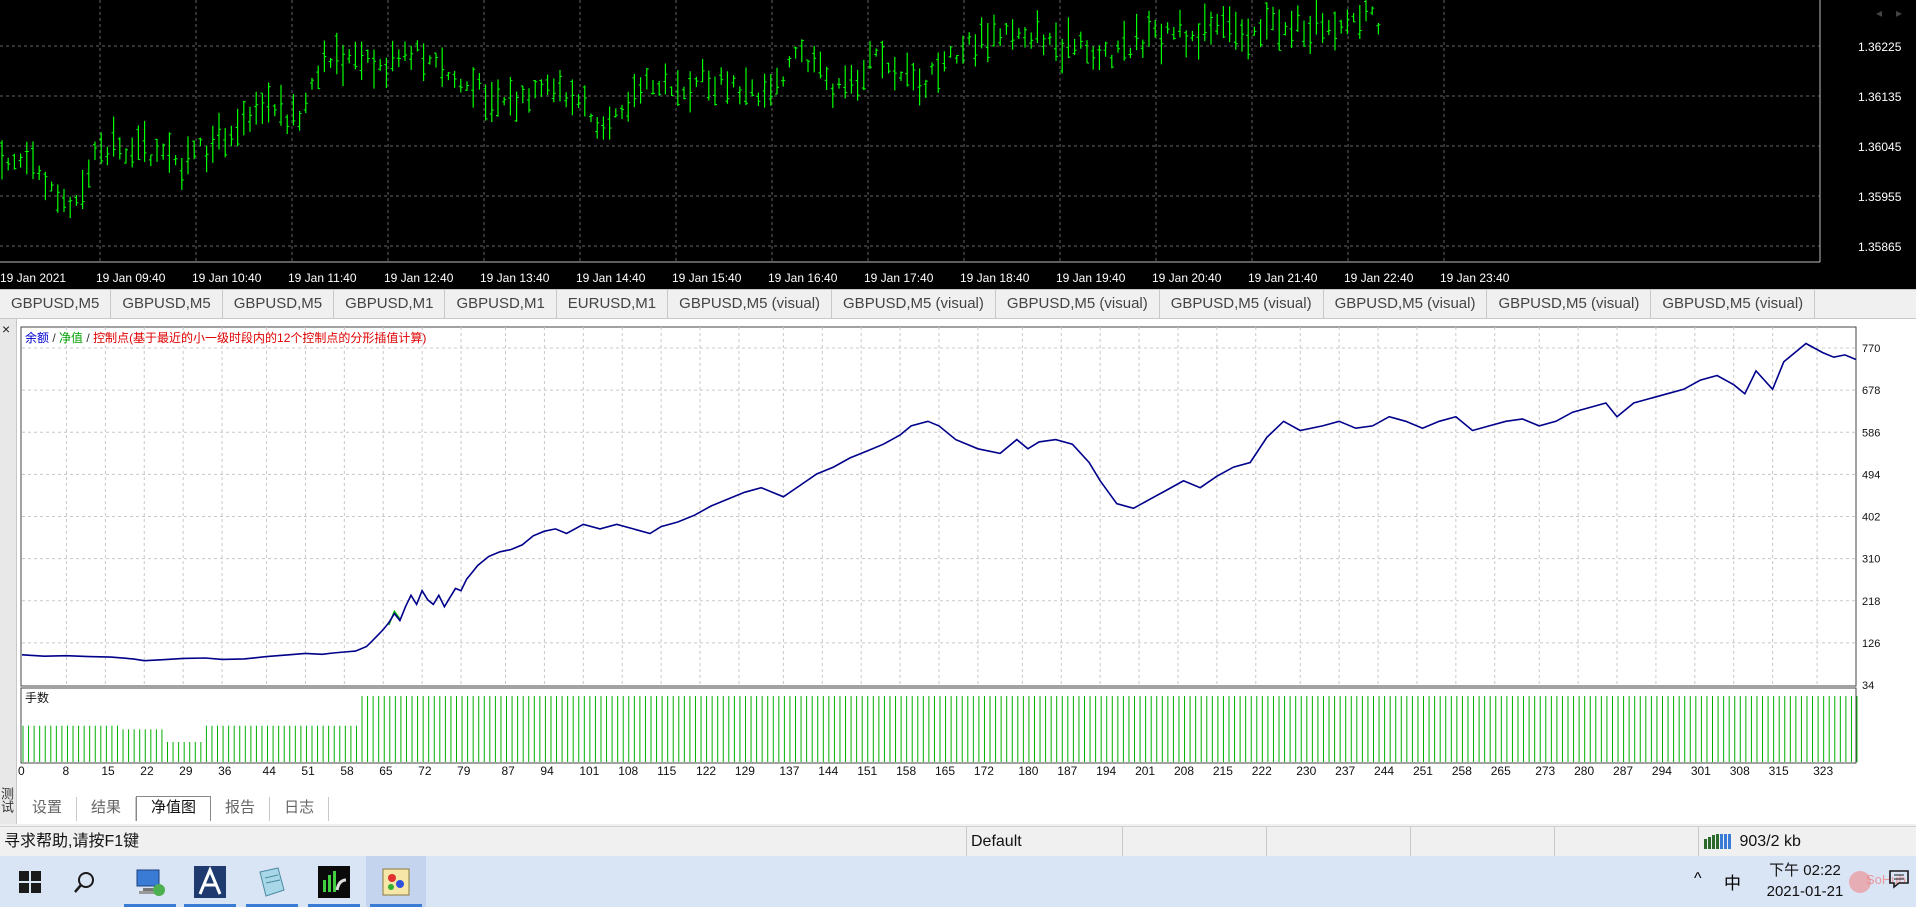 The height and width of the screenshot is (907, 1916). I want to click on equity-x-tick: 208, so click(1184, 771).